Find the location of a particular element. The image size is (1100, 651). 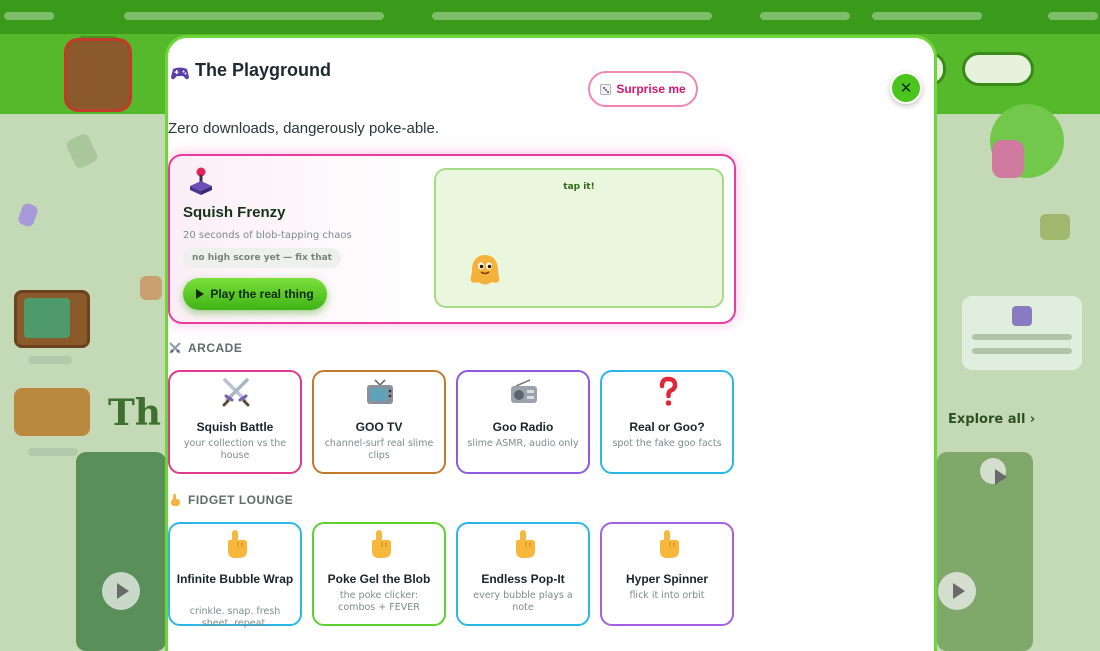

bg-decor-leaf is located at coordinates (82, 151).